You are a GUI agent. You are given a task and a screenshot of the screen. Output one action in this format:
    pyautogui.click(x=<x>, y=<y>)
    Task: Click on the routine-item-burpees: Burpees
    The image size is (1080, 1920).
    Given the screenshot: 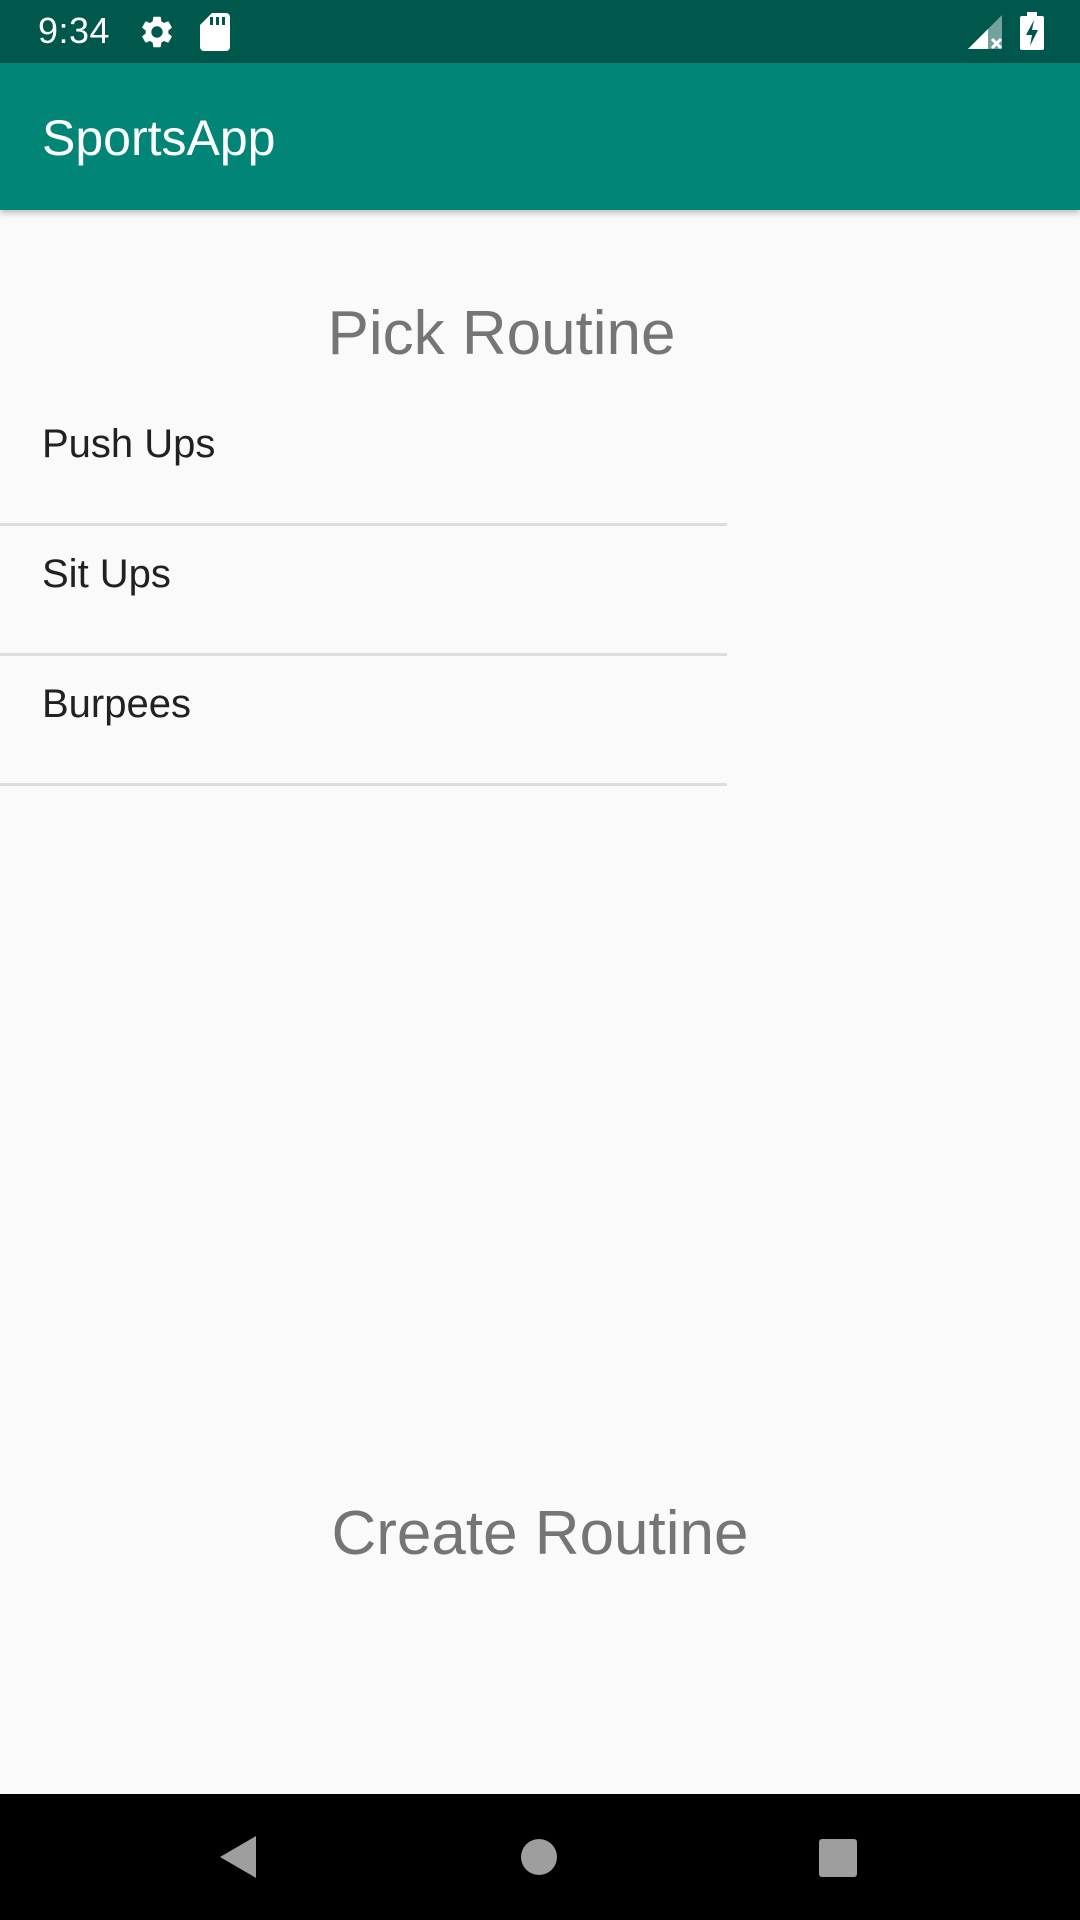 What is the action you would take?
    pyautogui.click(x=363, y=721)
    